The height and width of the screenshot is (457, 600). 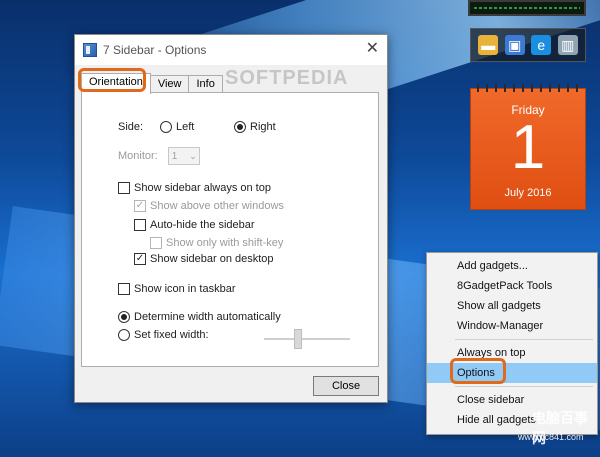 I want to click on shift-key-box, so click(x=156, y=243).